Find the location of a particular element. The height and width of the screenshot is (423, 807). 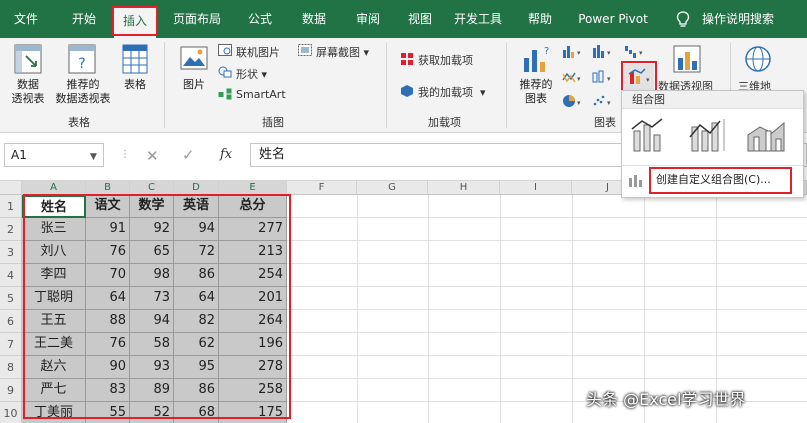

get-addins-button: 获取加载项 is located at coordinates (445, 60).